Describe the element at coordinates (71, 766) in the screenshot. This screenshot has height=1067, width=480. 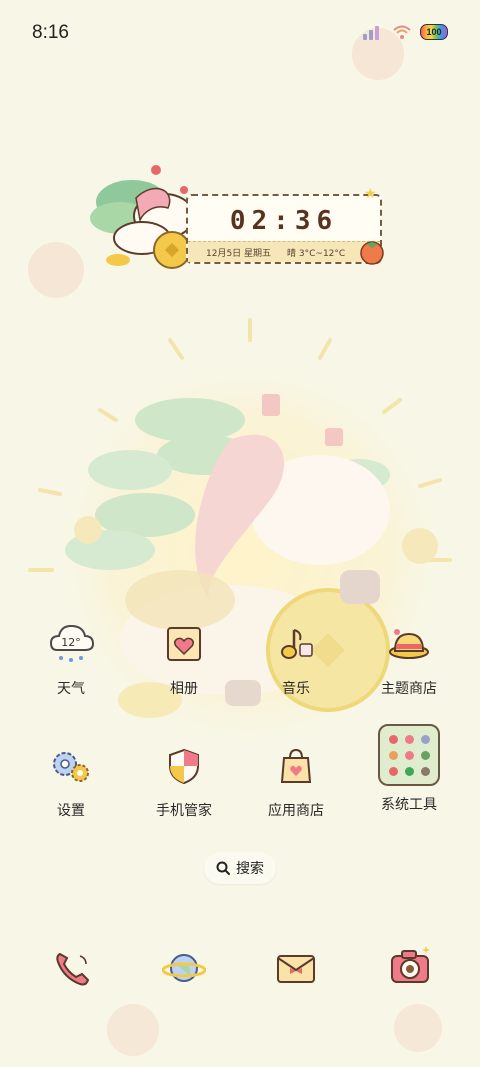
I see `gear-icon` at that location.